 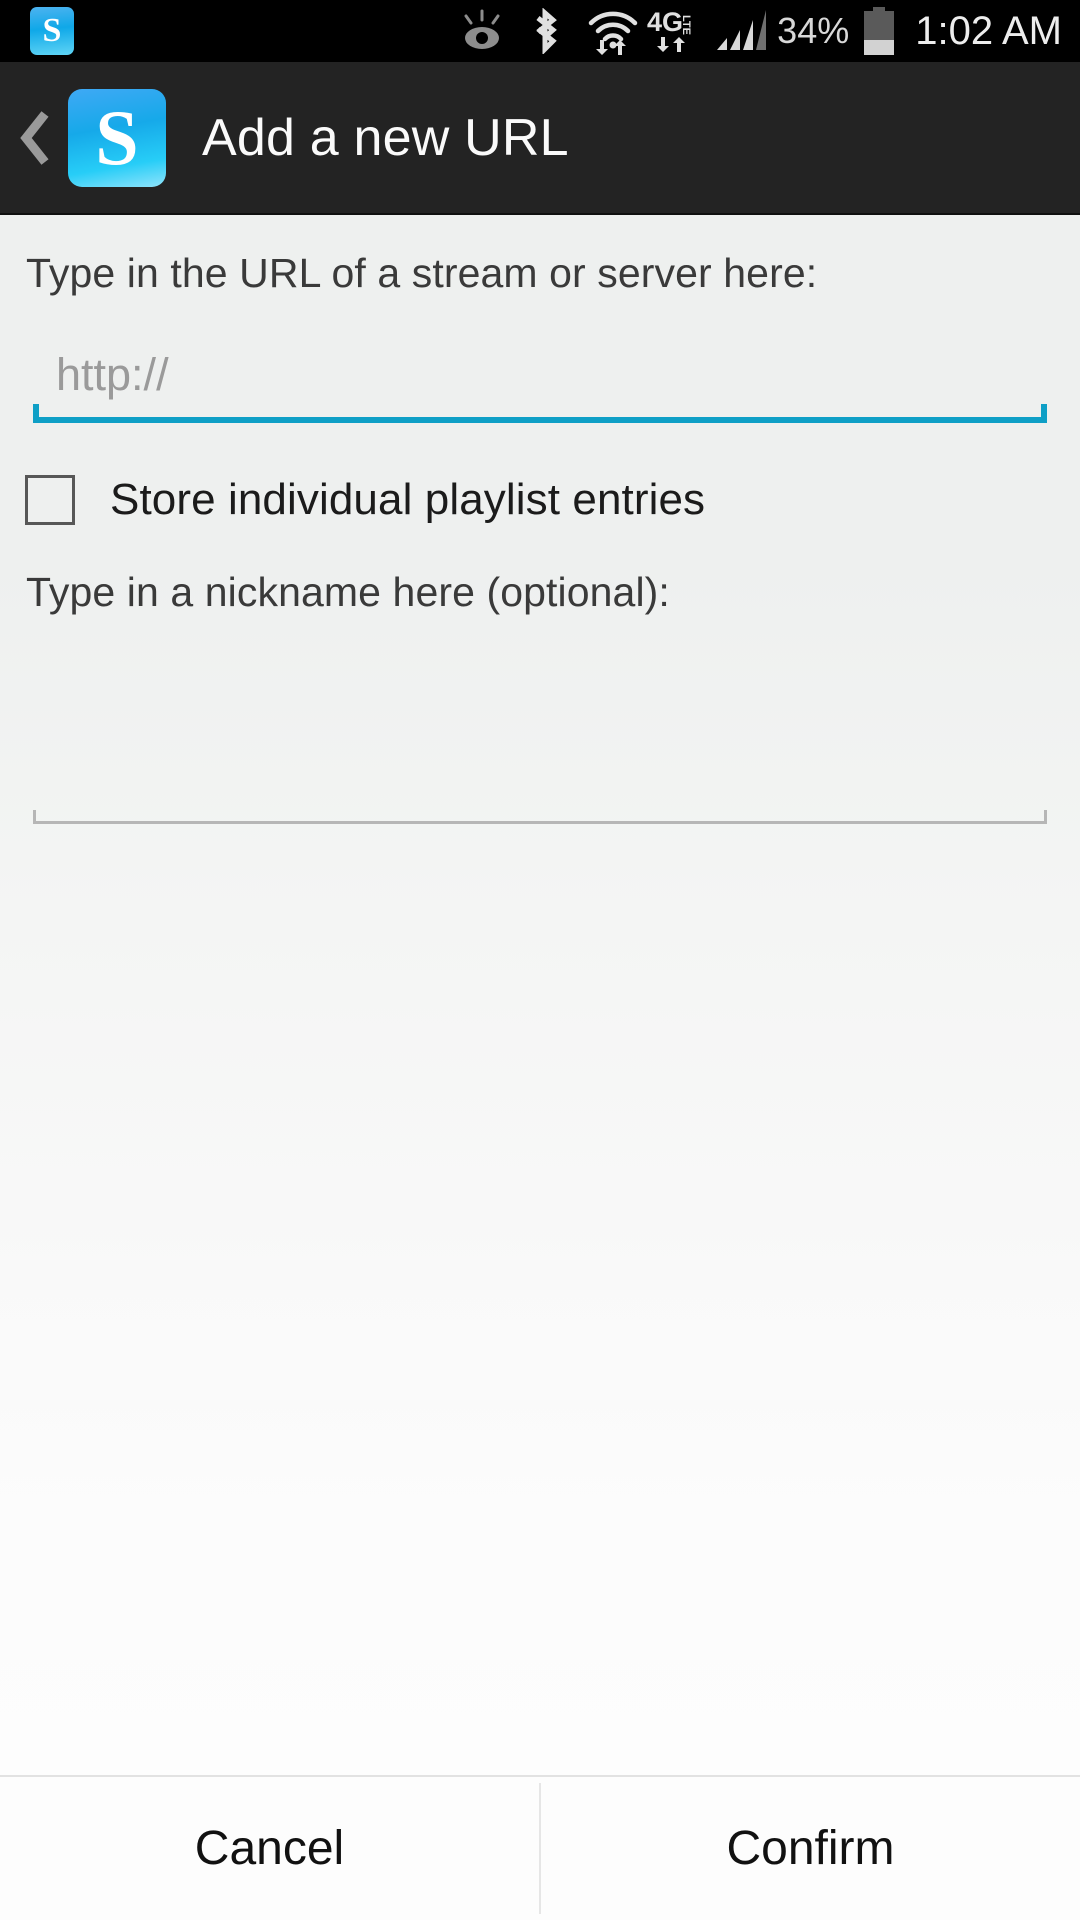 I want to click on status-bar: S 4G LTE 34% 1:02 AM, so click(x=540, y=31).